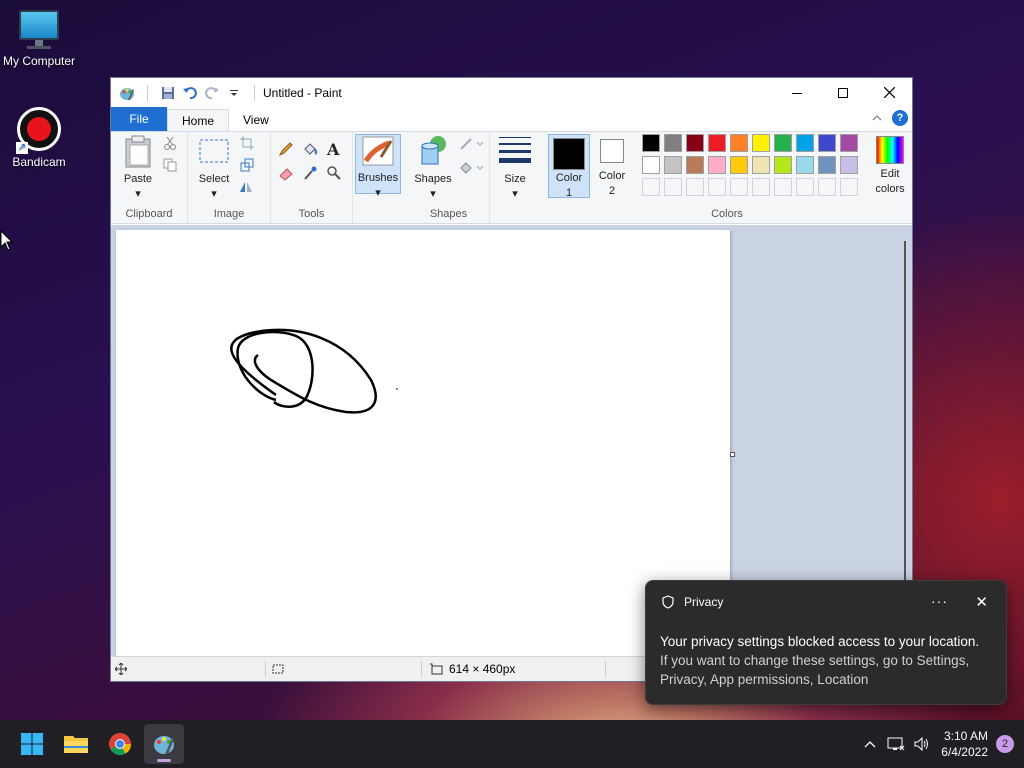  What do you see at coordinates (471, 167) in the screenshot?
I see `fill-icon` at bounding box center [471, 167].